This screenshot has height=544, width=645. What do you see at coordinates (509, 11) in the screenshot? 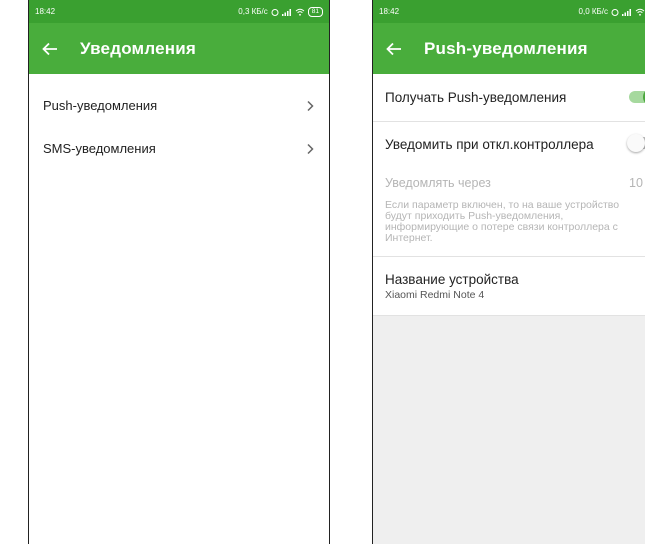
I see `status-bar: 18:42 0,0 КБ/с` at bounding box center [509, 11].